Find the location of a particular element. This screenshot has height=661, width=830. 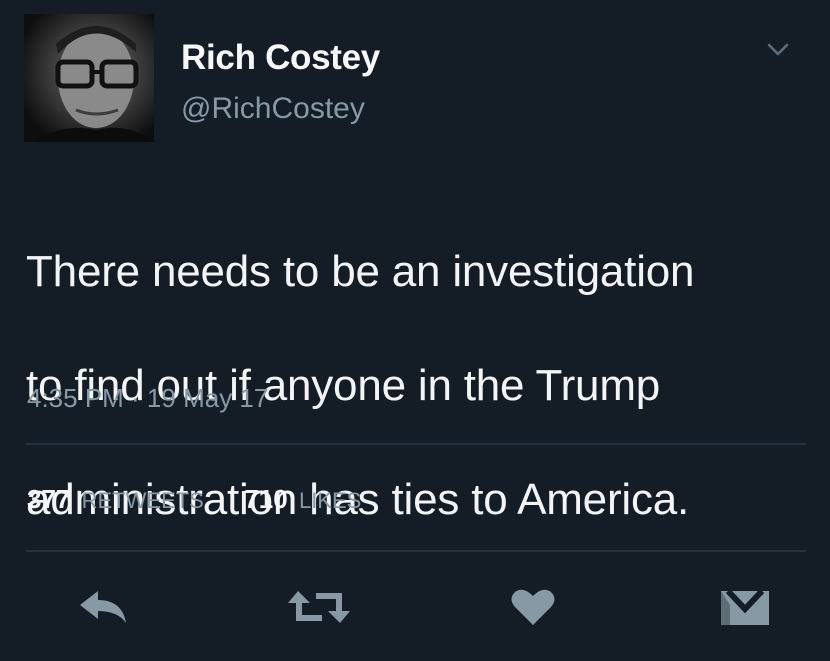

likes-count: 710 is located at coordinates (266, 499).